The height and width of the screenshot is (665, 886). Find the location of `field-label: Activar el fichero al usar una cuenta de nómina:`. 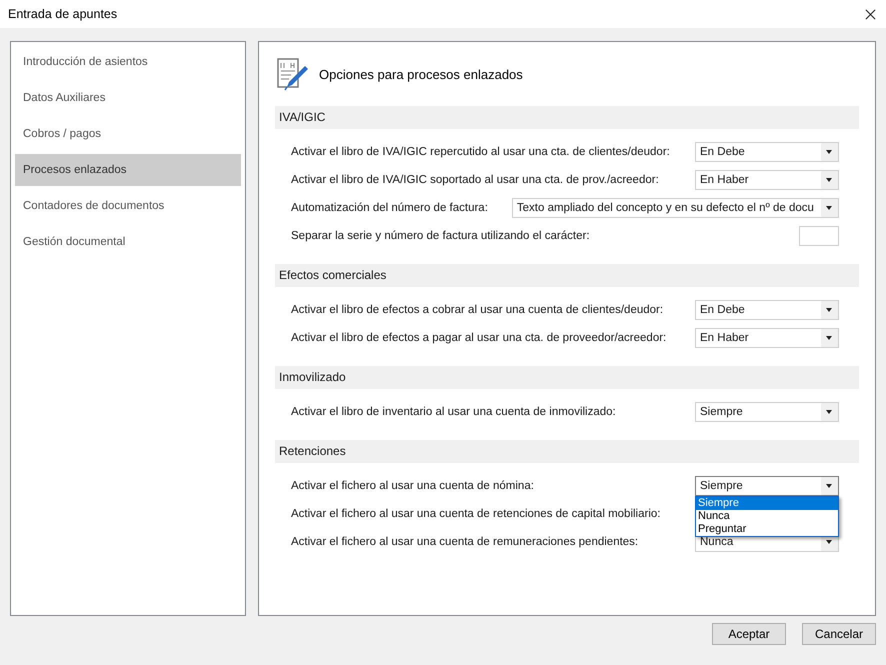

field-label: Activar el fichero al usar una cuenta de nómina: is located at coordinates (412, 486).